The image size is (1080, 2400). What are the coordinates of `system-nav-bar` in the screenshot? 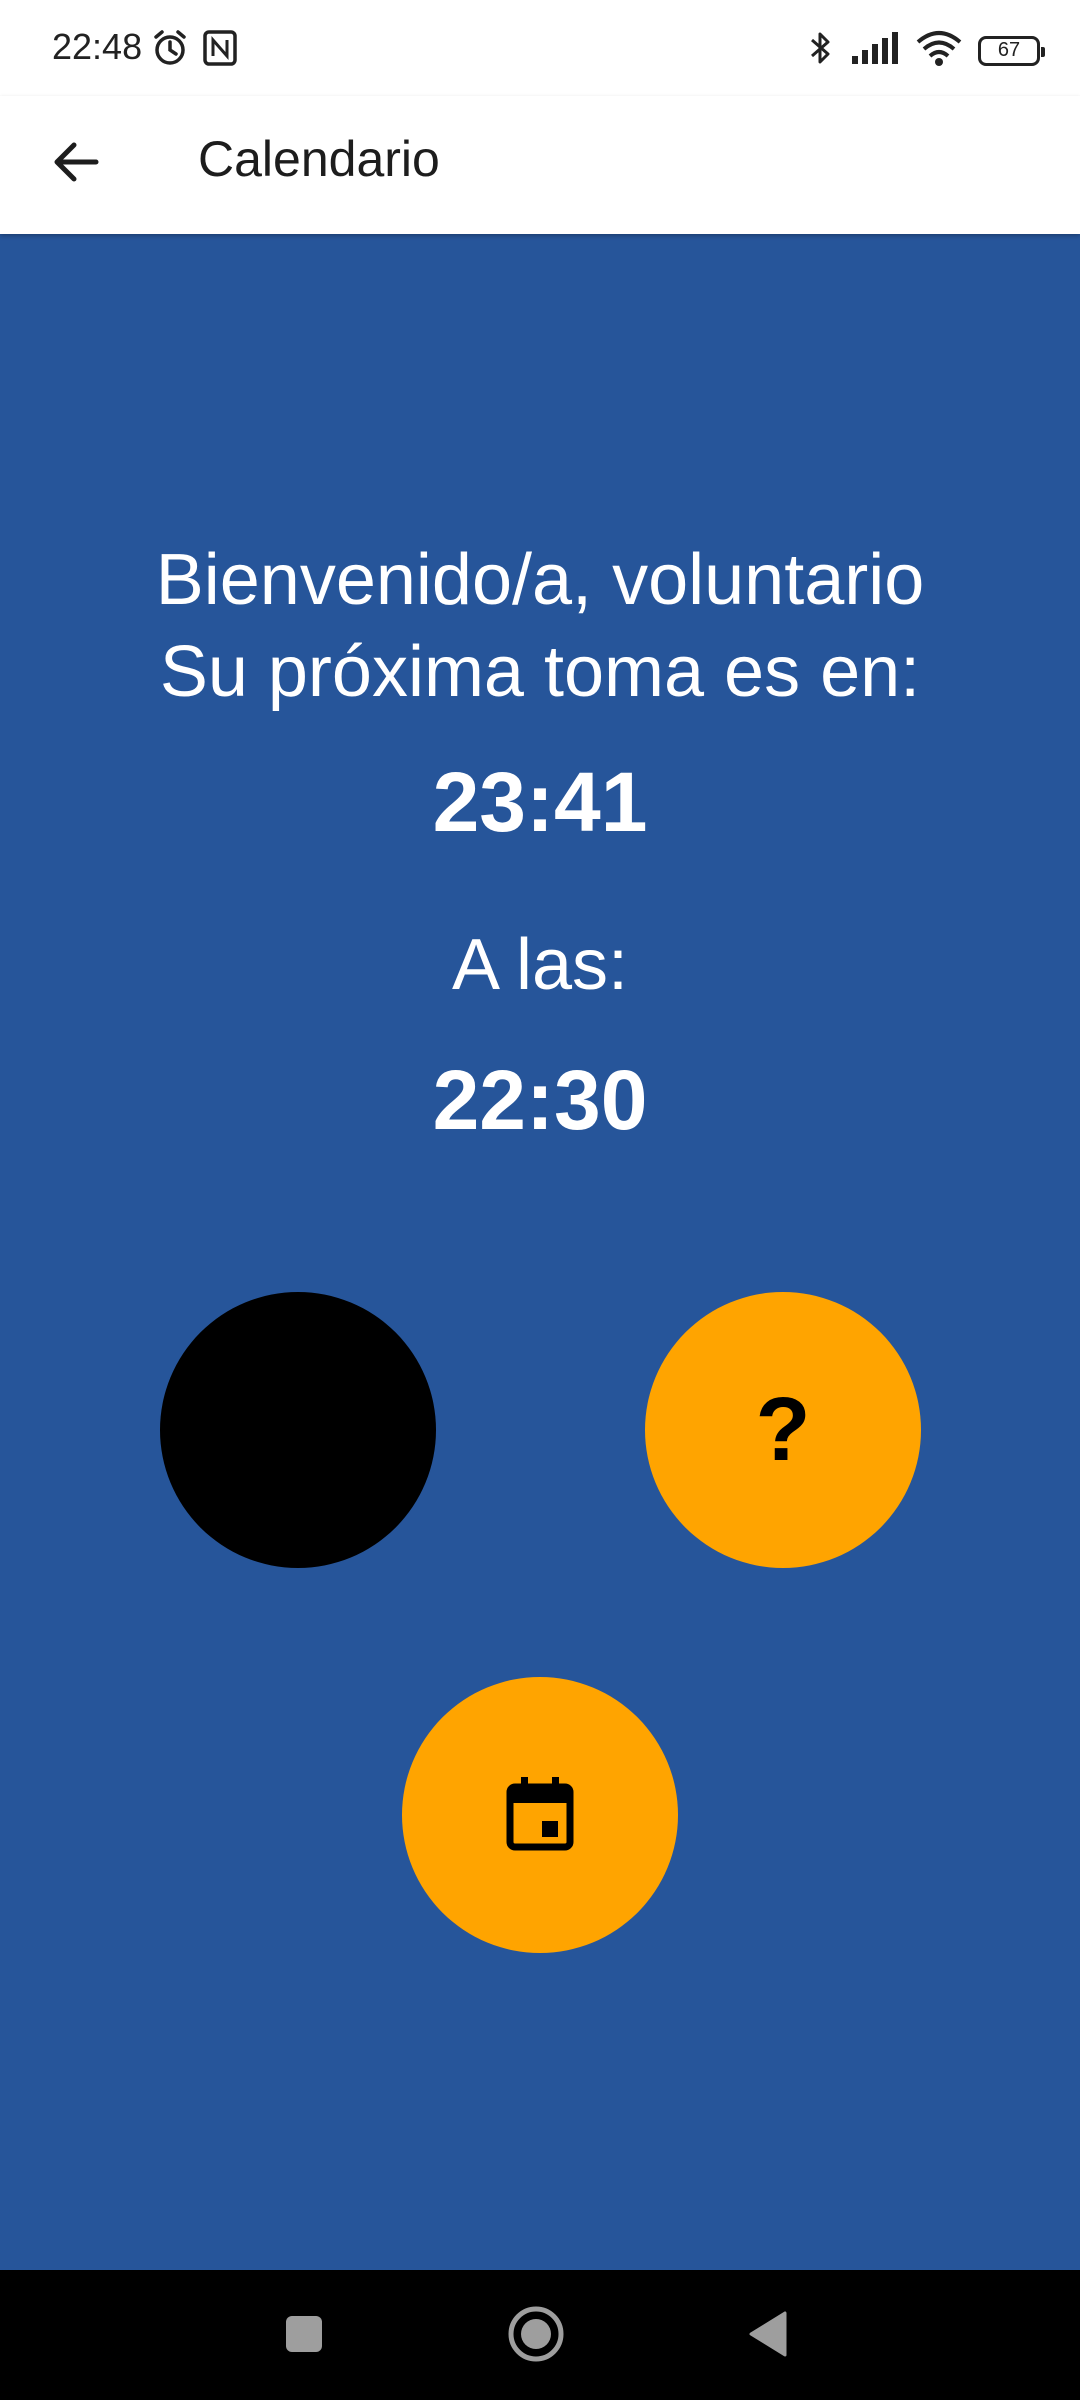 It's located at (540, 2335).